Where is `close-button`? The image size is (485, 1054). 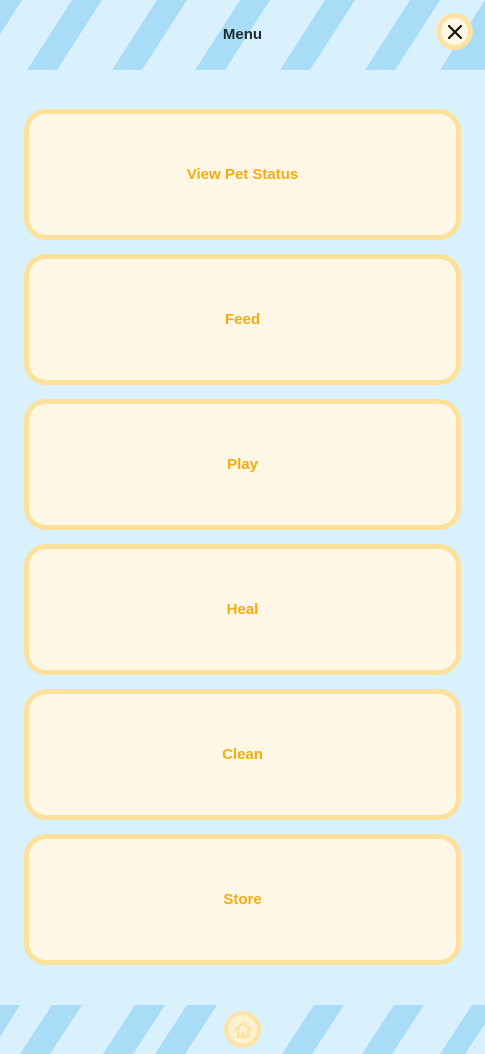
close-button is located at coordinates (454, 31).